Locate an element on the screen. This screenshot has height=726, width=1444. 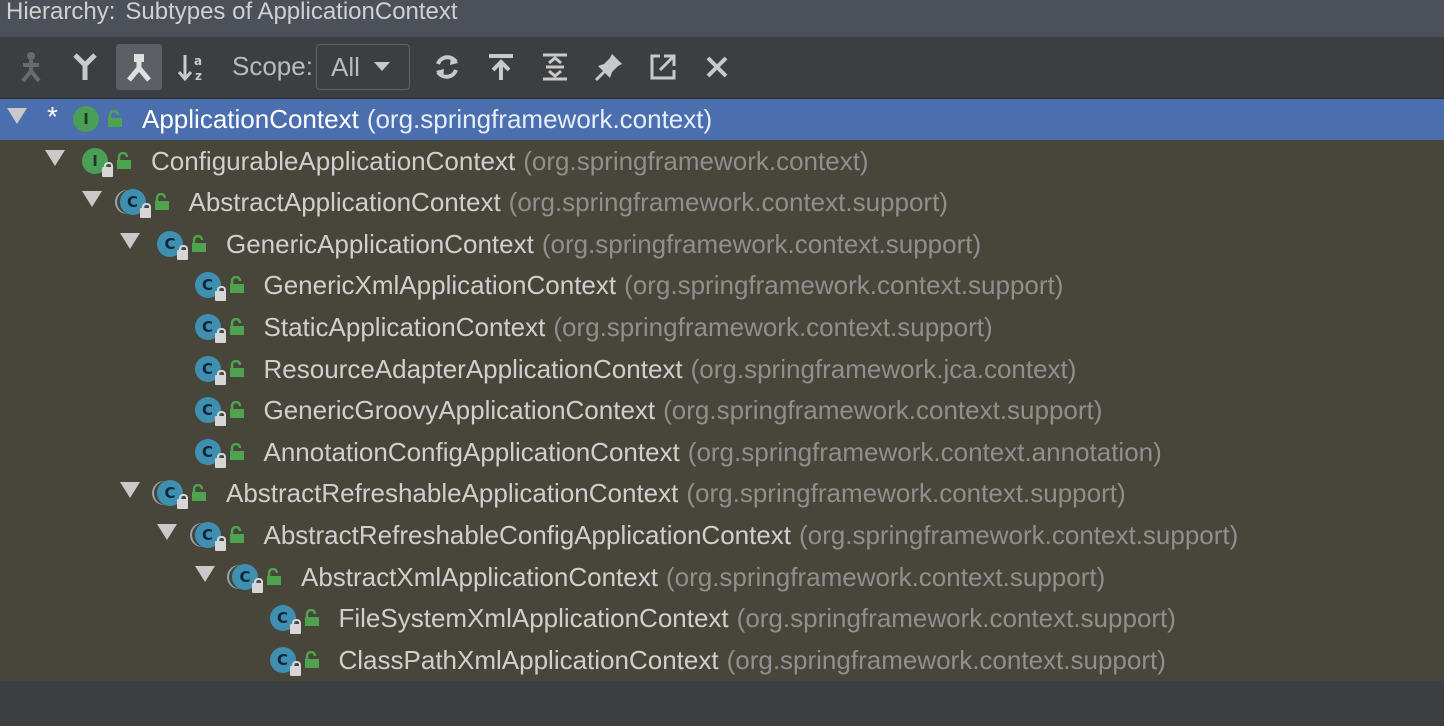
pin-tab-button is located at coordinates (609, 67).